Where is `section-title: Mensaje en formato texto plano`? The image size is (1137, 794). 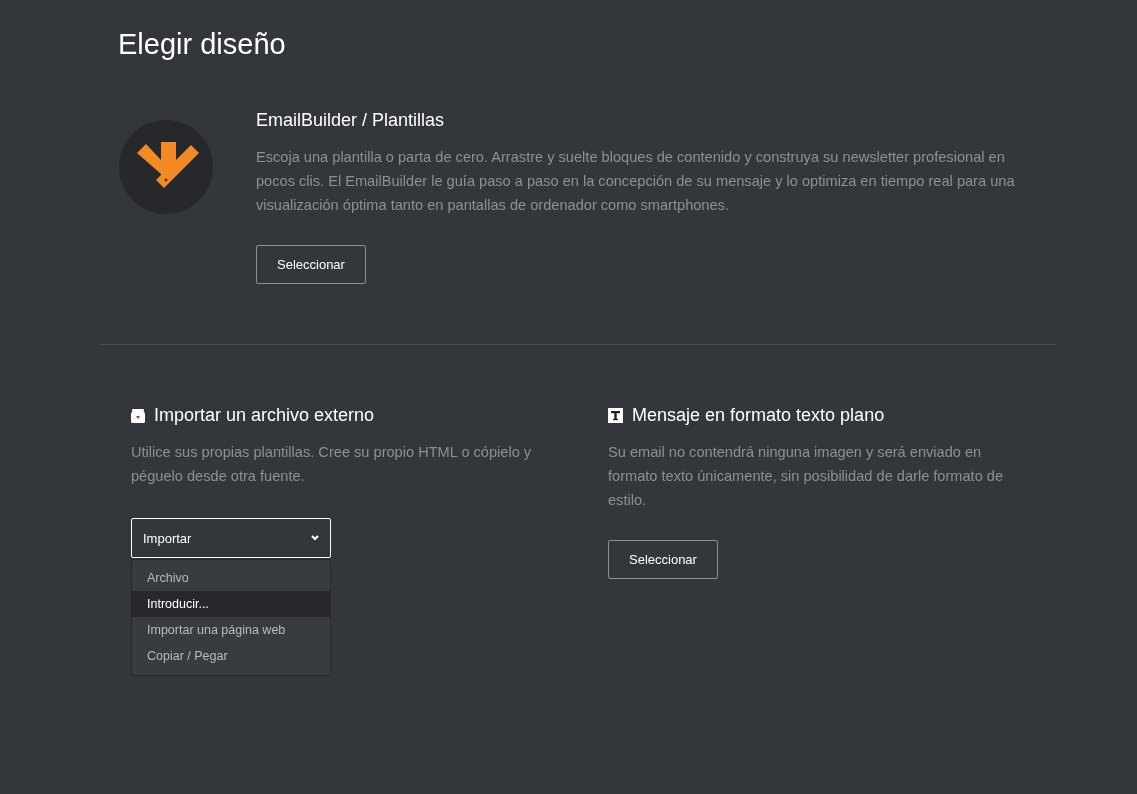 section-title: Mensaje en formato texto plano is located at coordinates (758, 415).